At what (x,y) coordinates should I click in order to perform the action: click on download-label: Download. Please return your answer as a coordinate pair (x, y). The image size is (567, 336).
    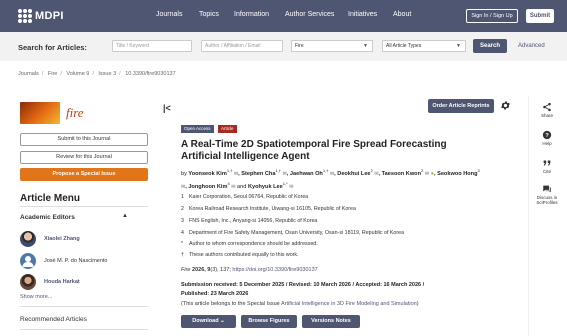
    Looking at the image, I should click on (205, 321).